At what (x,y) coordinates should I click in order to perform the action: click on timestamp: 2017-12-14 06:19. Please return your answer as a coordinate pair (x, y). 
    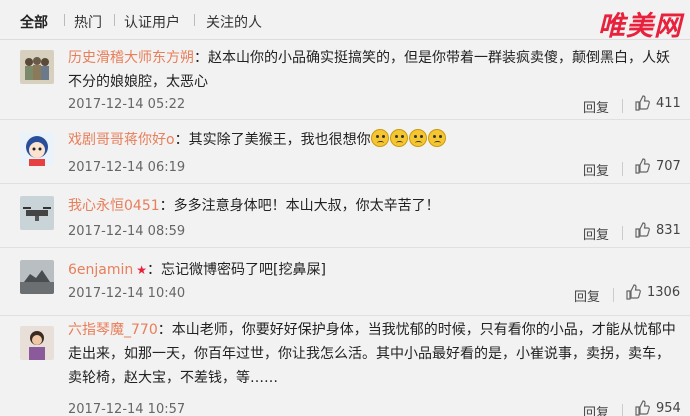
    Looking at the image, I should click on (127, 167).